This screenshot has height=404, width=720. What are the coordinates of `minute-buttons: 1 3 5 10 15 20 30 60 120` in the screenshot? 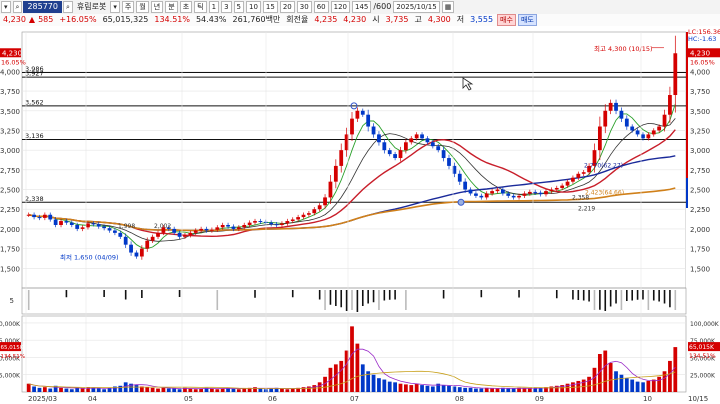 It's located at (279, 7).